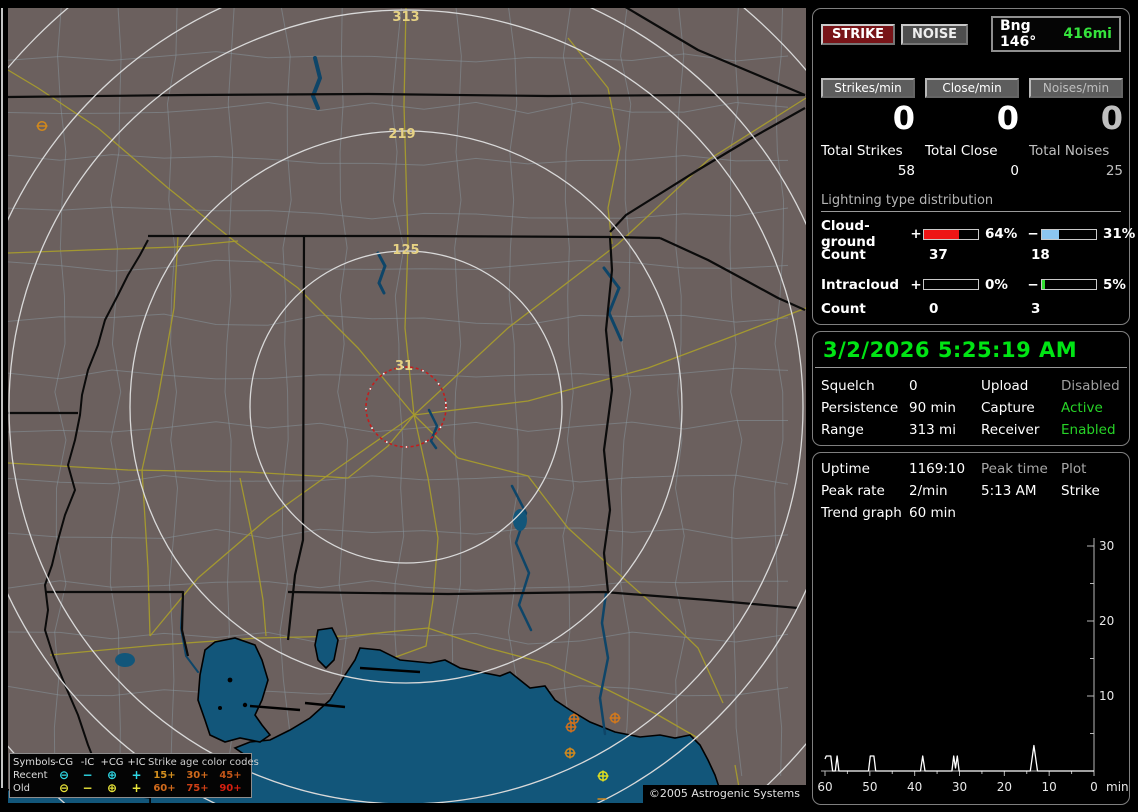  I want to click on ic-negative-pct: 5%, so click(1114, 284).